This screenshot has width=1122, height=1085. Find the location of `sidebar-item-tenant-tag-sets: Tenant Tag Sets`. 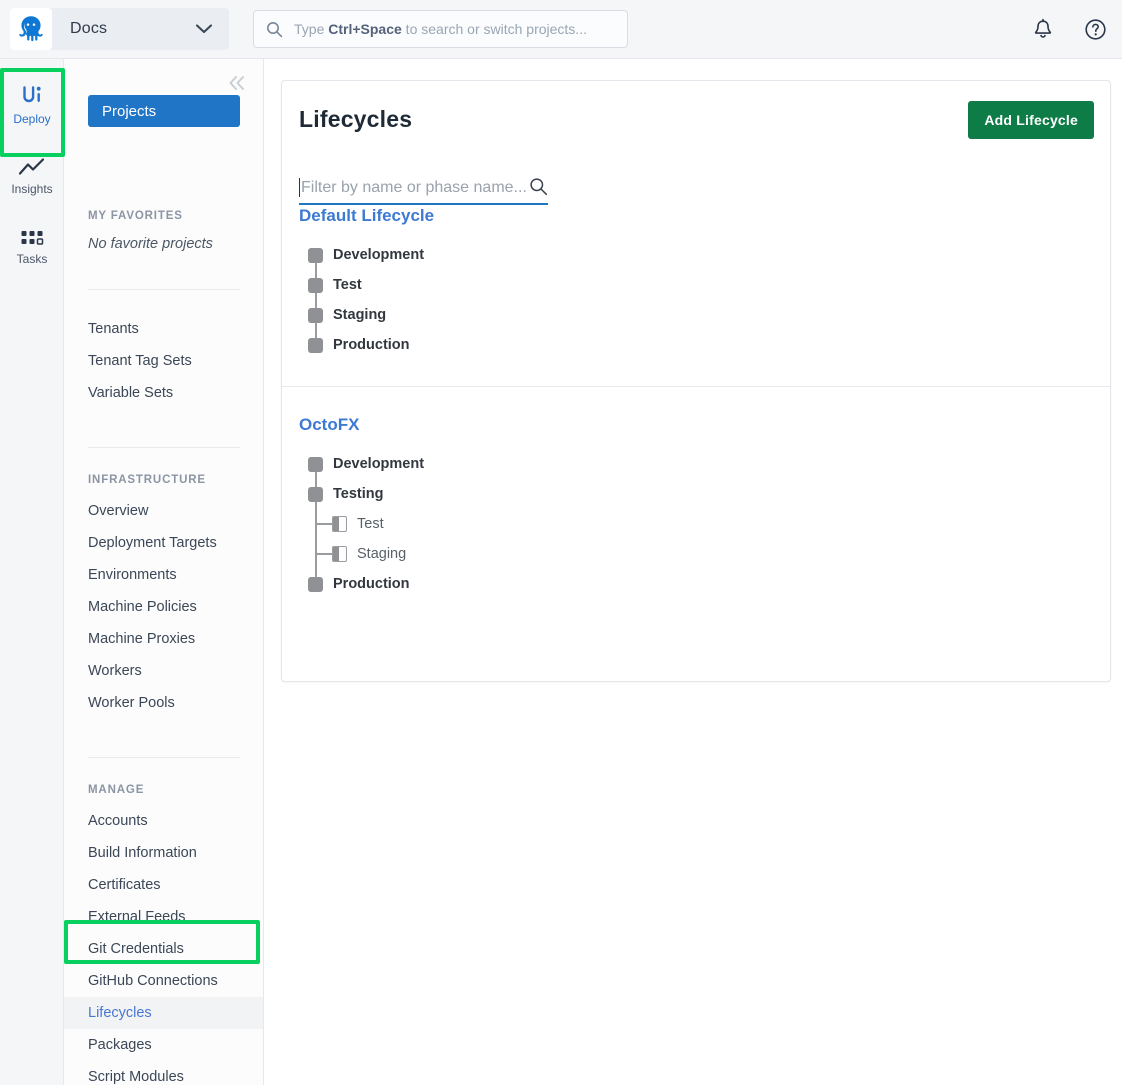

sidebar-item-tenant-tag-sets: Tenant Tag Sets is located at coordinates (163, 361).